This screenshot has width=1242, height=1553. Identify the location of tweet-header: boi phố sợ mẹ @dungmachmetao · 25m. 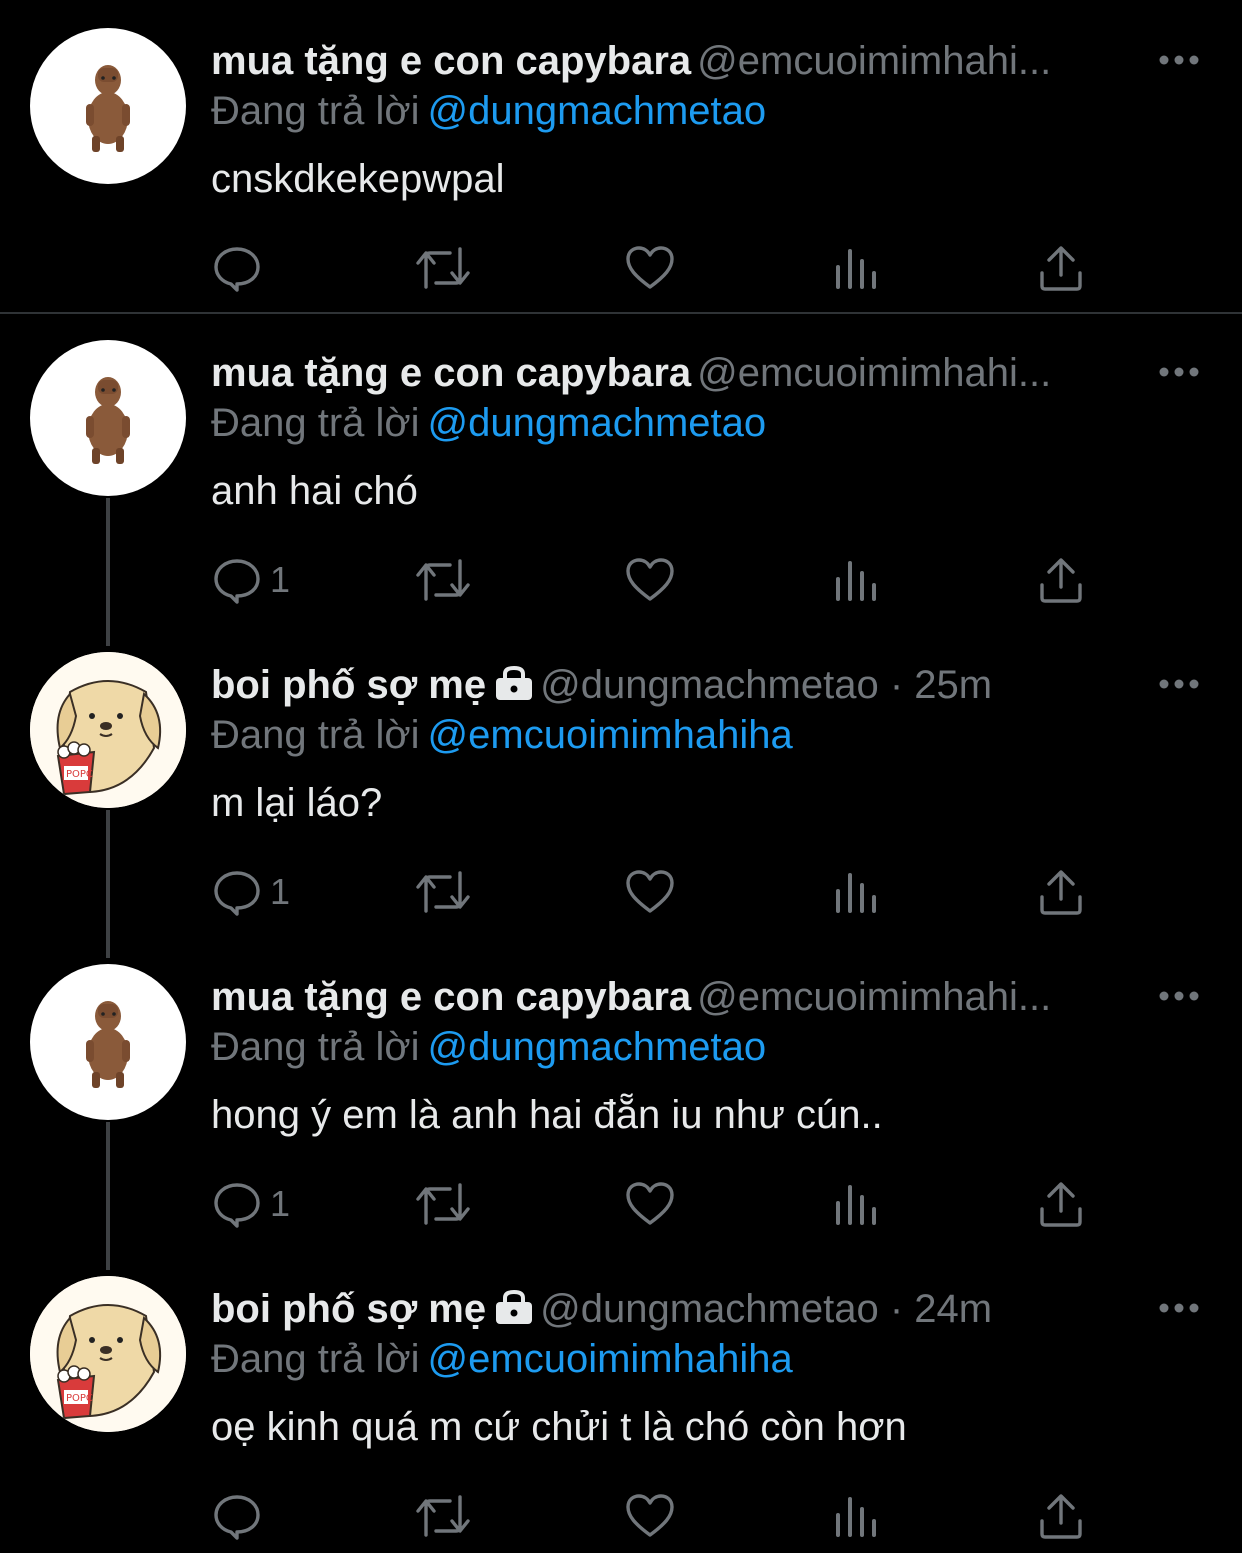
(681, 685).